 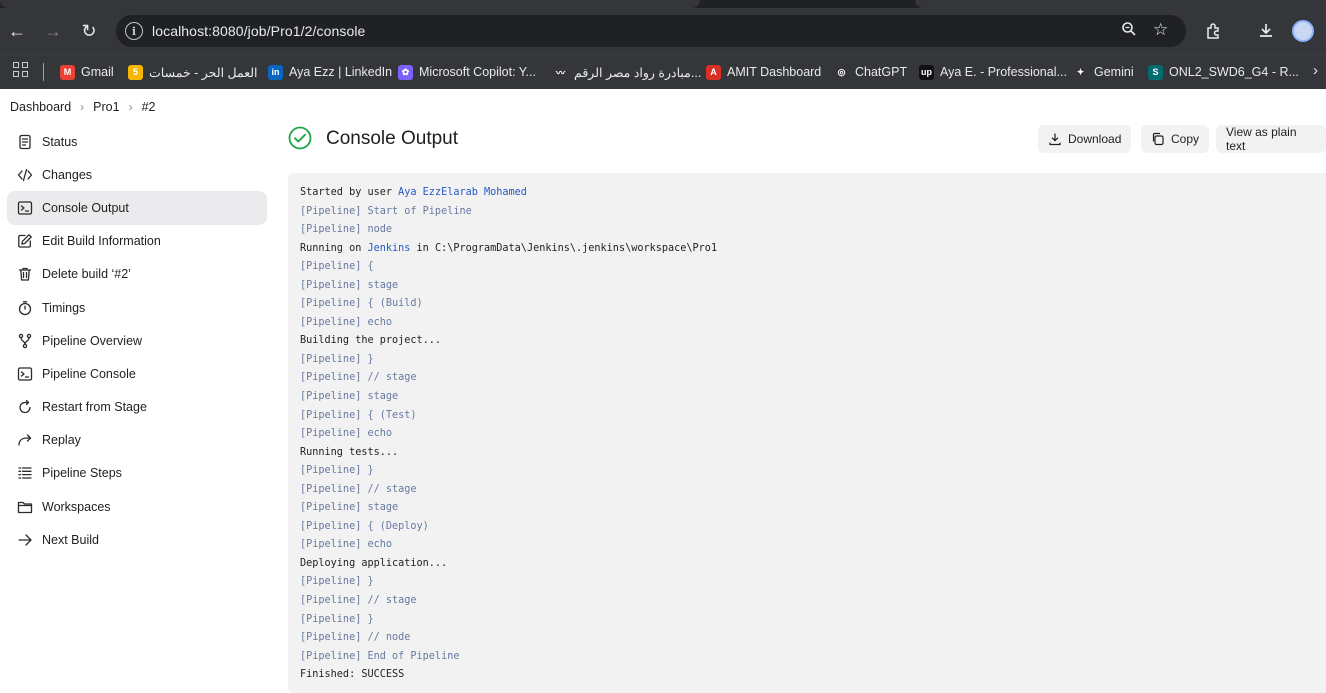 What do you see at coordinates (1095, 139) in the screenshot?
I see `download-label: Download` at bounding box center [1095, 139].